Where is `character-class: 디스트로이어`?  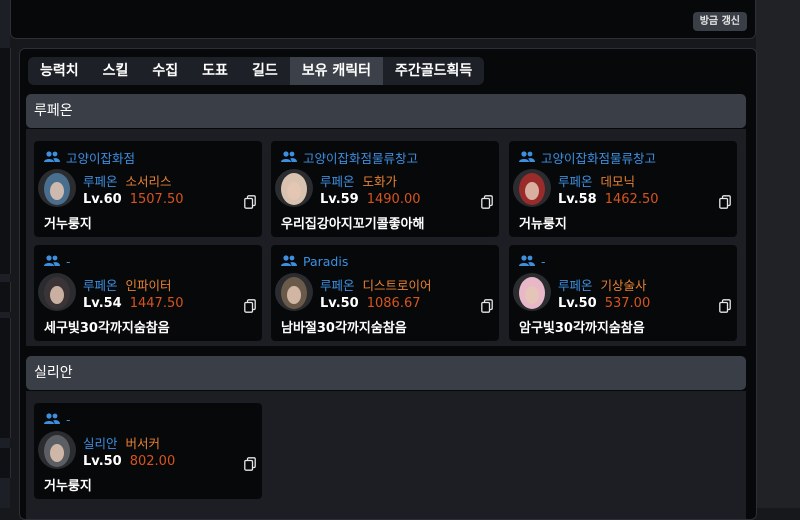 character-class: 디스트로이어 is located at coordinates (397, 285).